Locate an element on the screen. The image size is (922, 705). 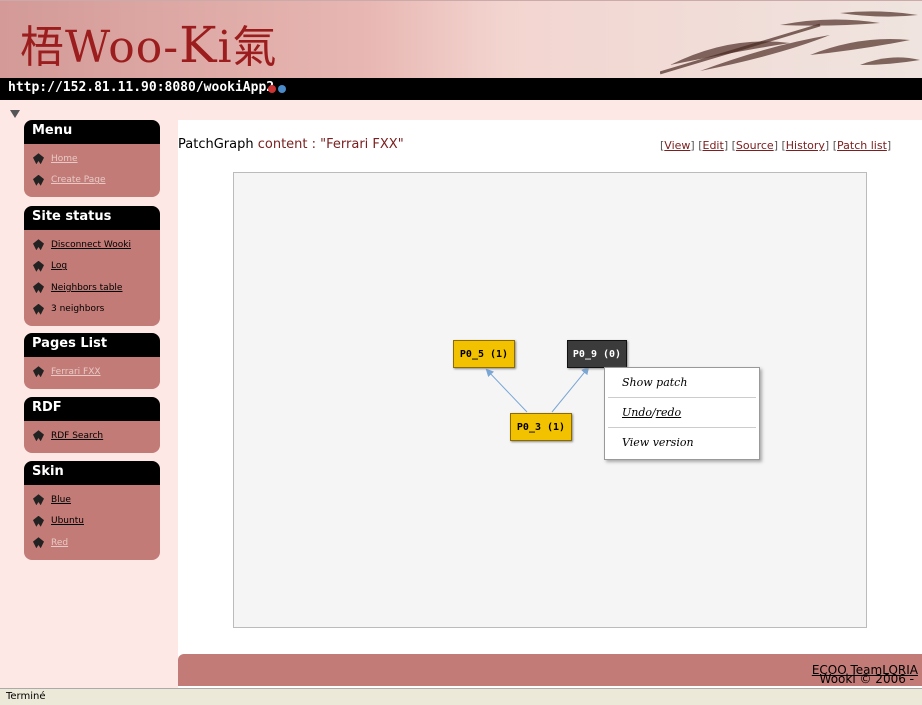
create-page-link: Create Page is located at coordinates (78, 180).